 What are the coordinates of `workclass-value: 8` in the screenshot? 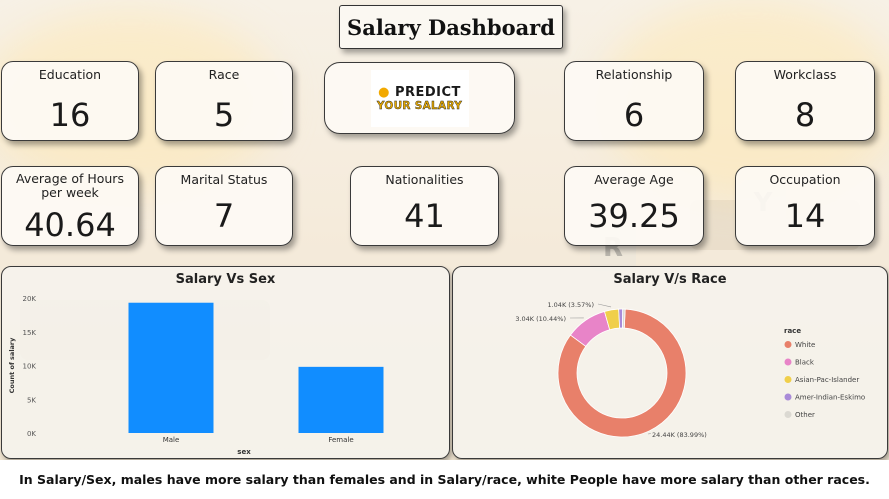 It's located at (805, 115).